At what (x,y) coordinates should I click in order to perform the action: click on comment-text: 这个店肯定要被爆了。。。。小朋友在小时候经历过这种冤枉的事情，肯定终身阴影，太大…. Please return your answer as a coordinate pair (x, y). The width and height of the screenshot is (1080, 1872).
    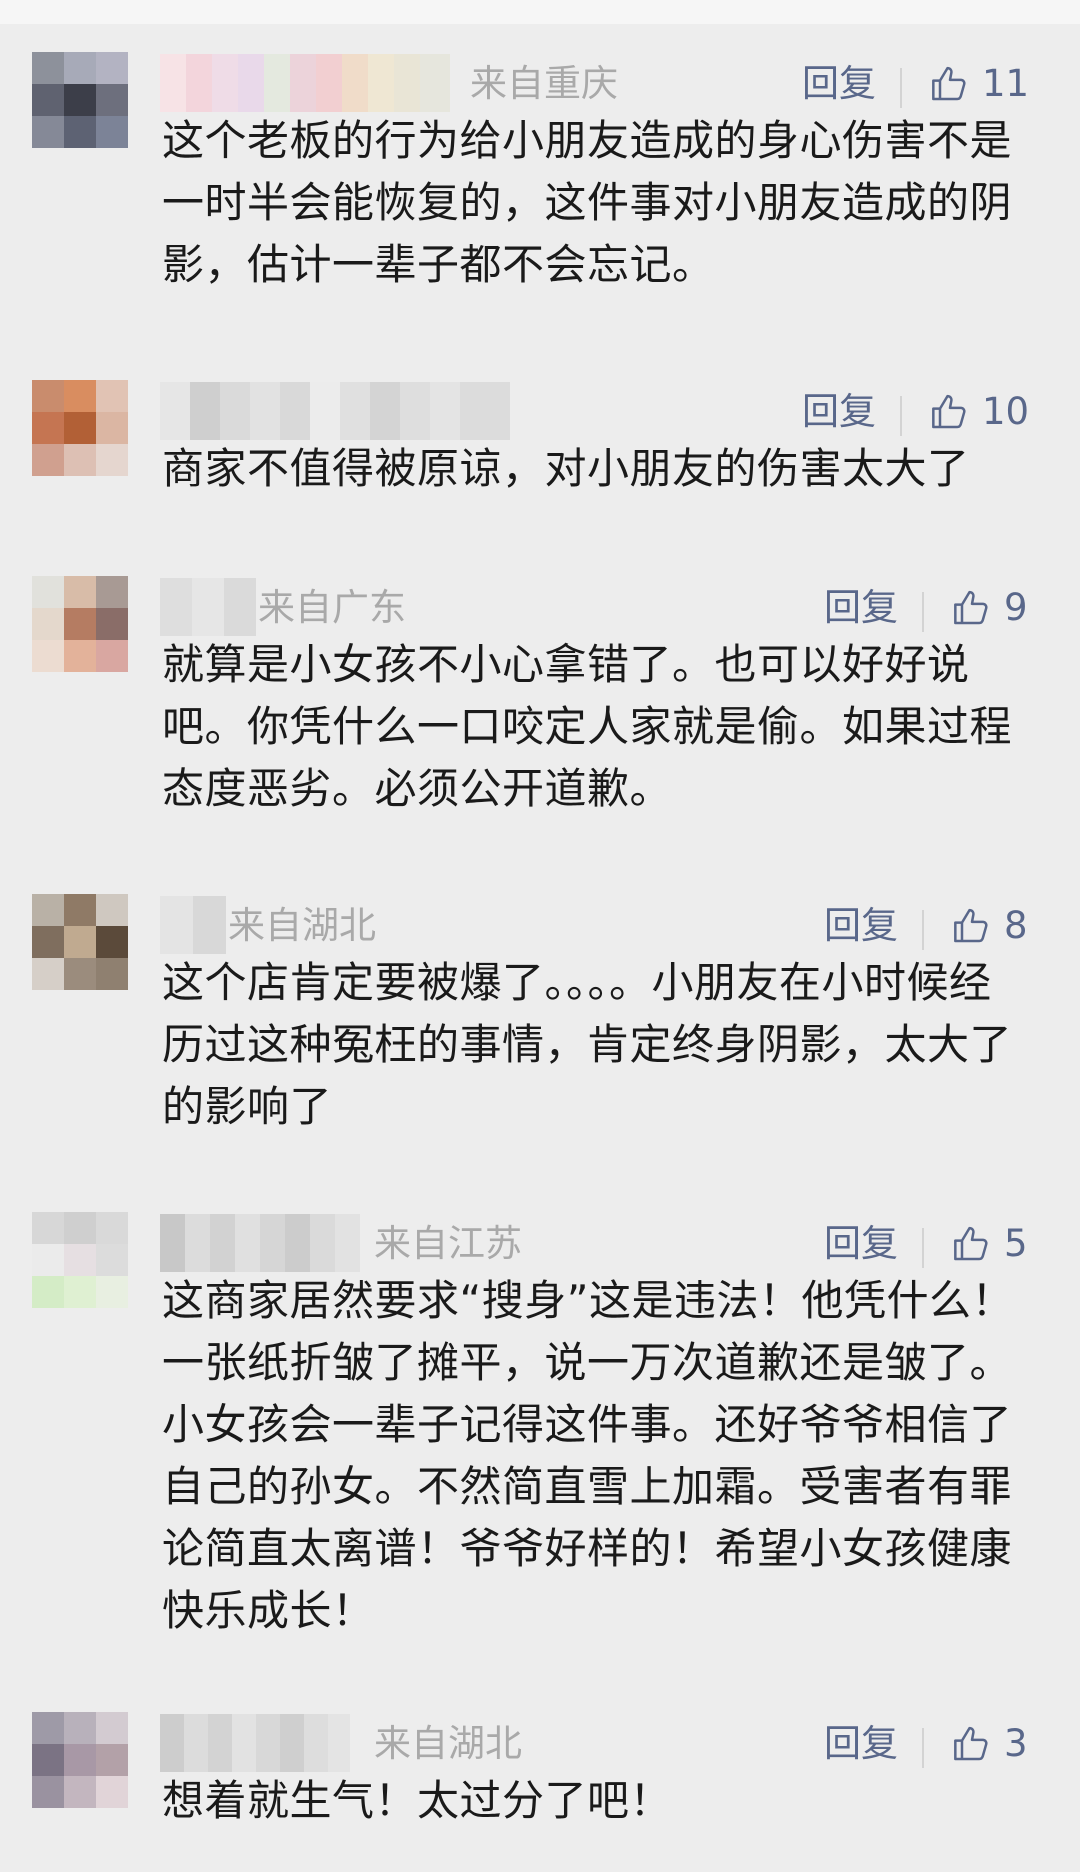
    Looking at the image, I should click on (587, 1044).